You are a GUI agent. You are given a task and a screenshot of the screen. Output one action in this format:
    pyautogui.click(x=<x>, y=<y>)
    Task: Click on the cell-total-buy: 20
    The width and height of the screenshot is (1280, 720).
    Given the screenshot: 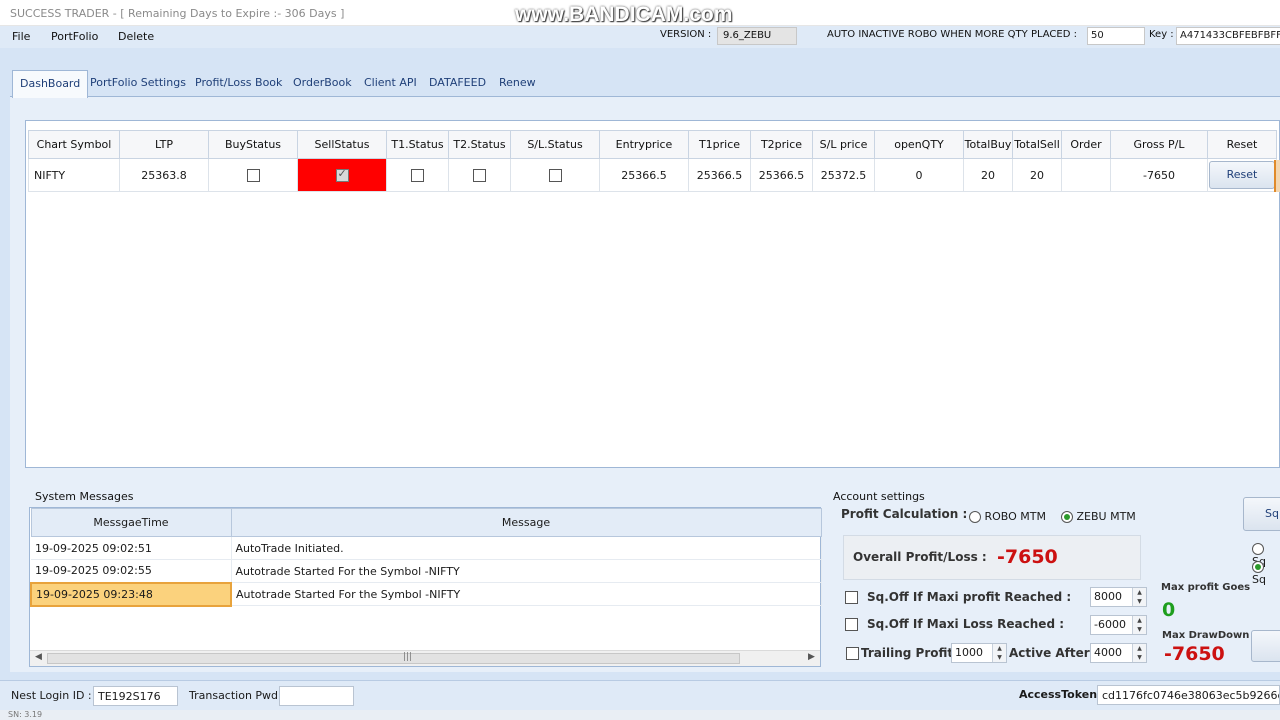 What is the action you would take?
    pyautogui.click(x=988, y=175)
    